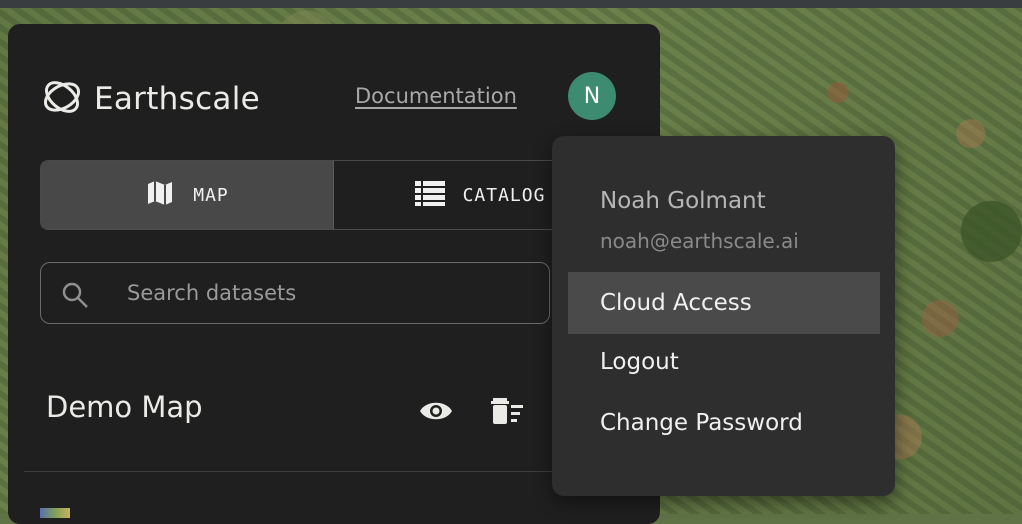  What do you see at coordinates (436, 413) in the screenshot?
I see `eye-icon` at bounding box center [436, 413].